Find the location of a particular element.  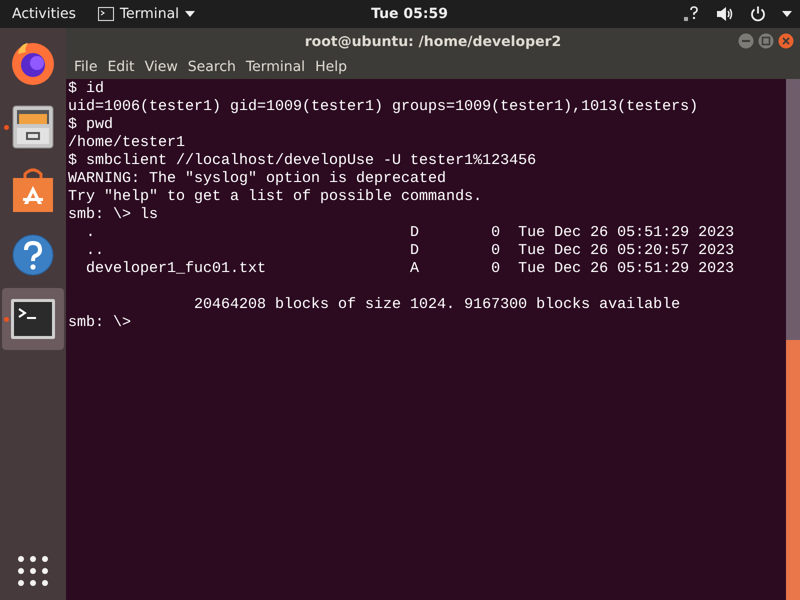

shopping-bag-icon is located at coordinates (33, 191).